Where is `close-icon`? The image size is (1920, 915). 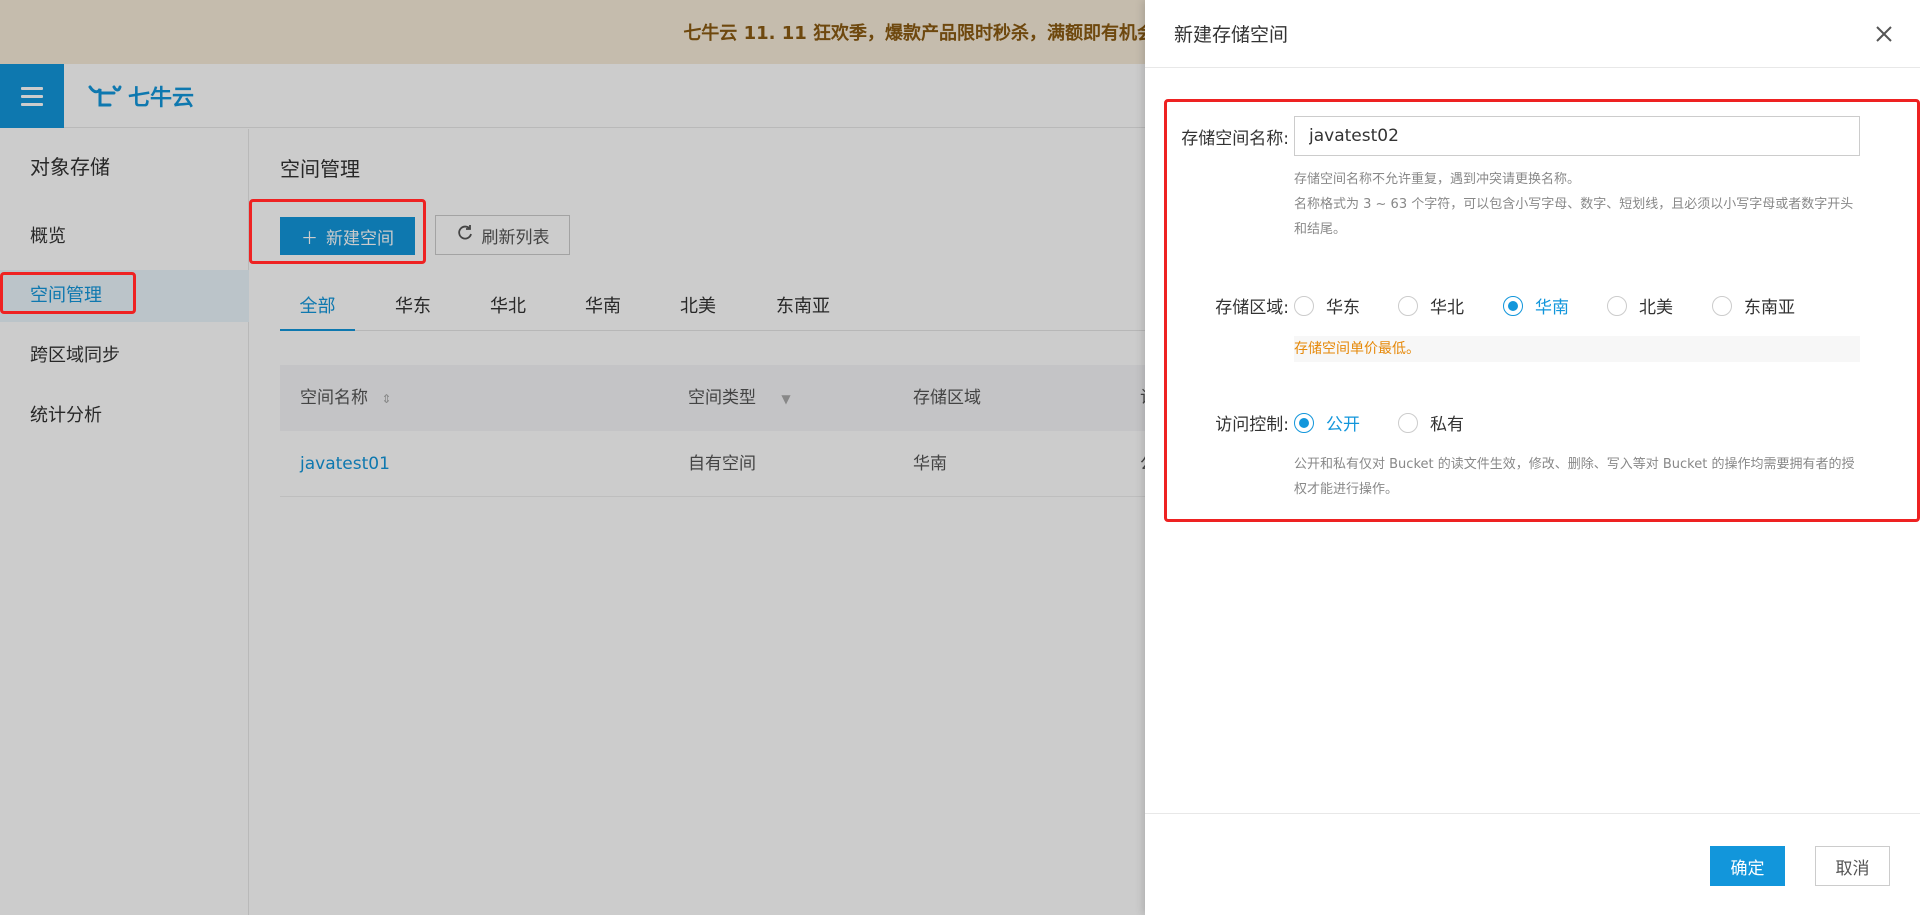
close-icon is located at coordinates (1884, 34).